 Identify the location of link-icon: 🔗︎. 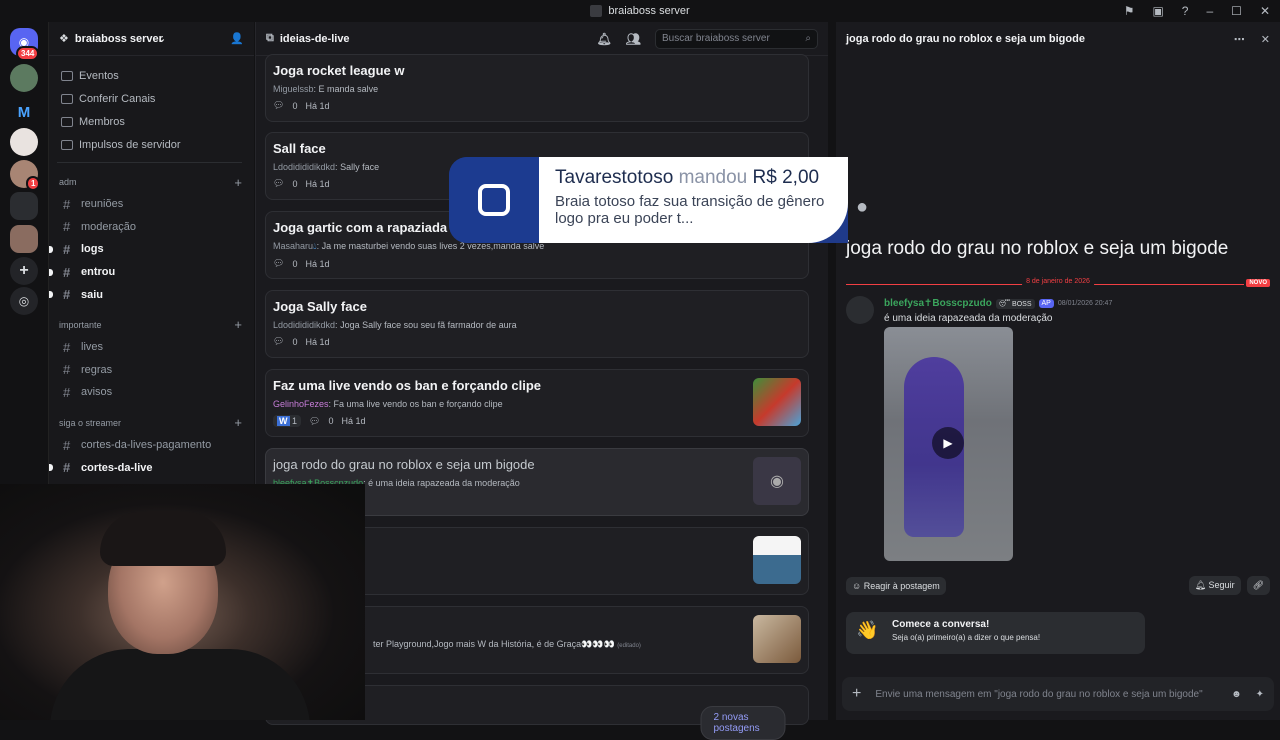
(1258, 585).